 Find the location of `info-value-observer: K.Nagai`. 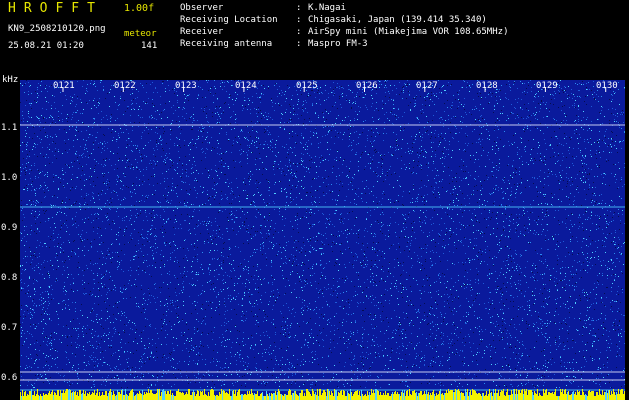

info-value-observer: K.Nagai is located at coordinates (327, 8).